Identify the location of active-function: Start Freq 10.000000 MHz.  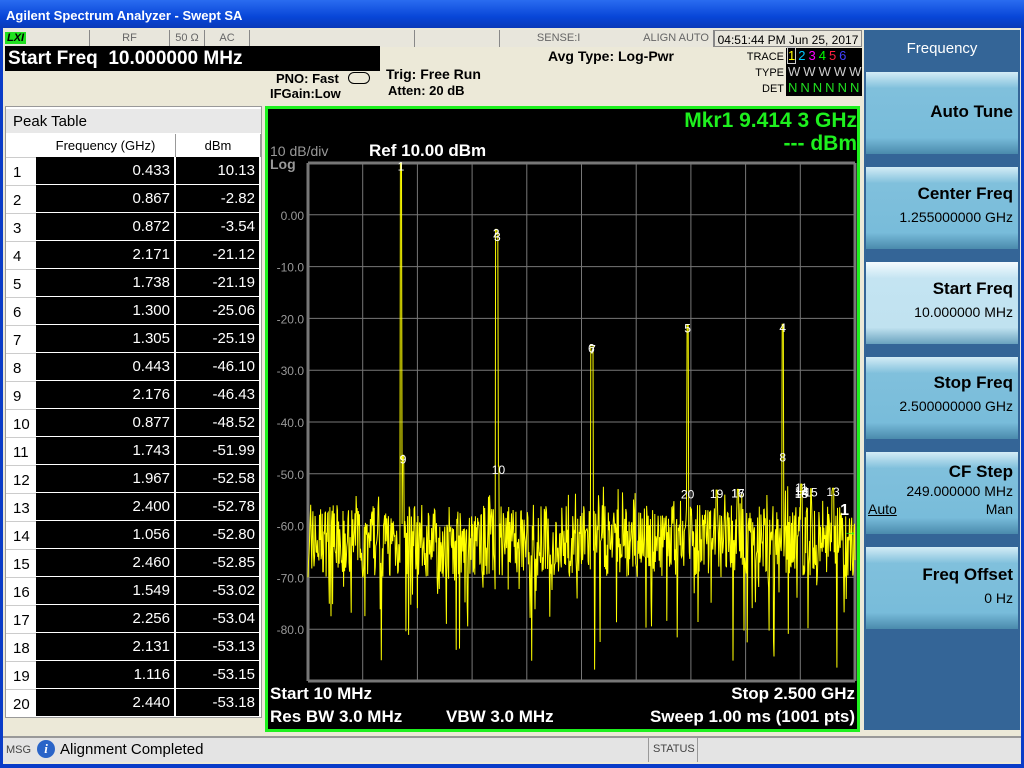
(192, 58).